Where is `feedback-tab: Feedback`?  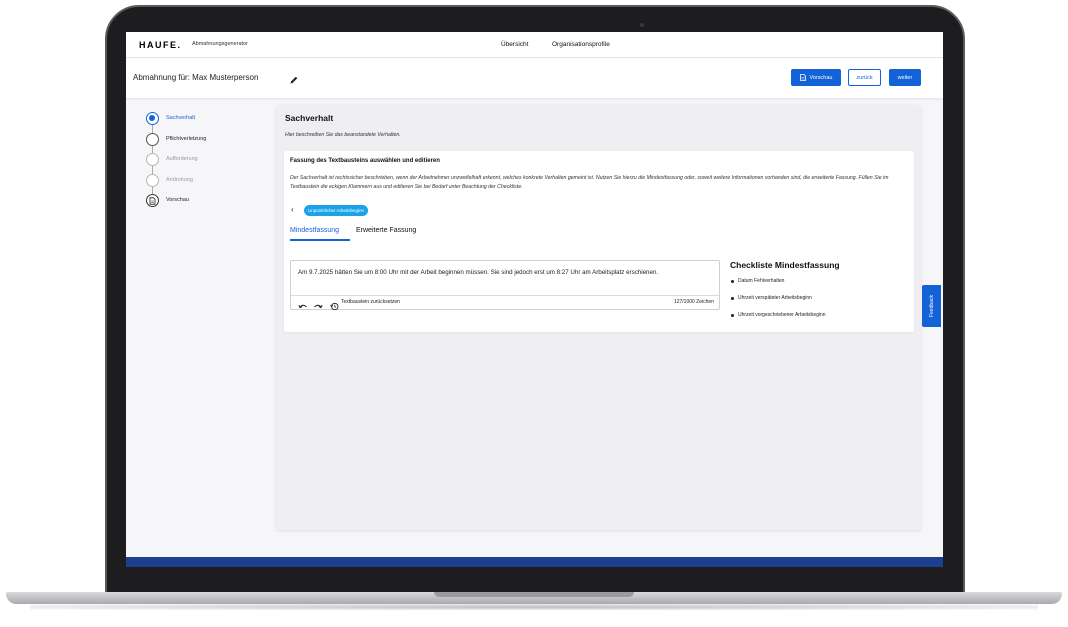
feedback-tab: Feedback is located at coordinates (931, 306).